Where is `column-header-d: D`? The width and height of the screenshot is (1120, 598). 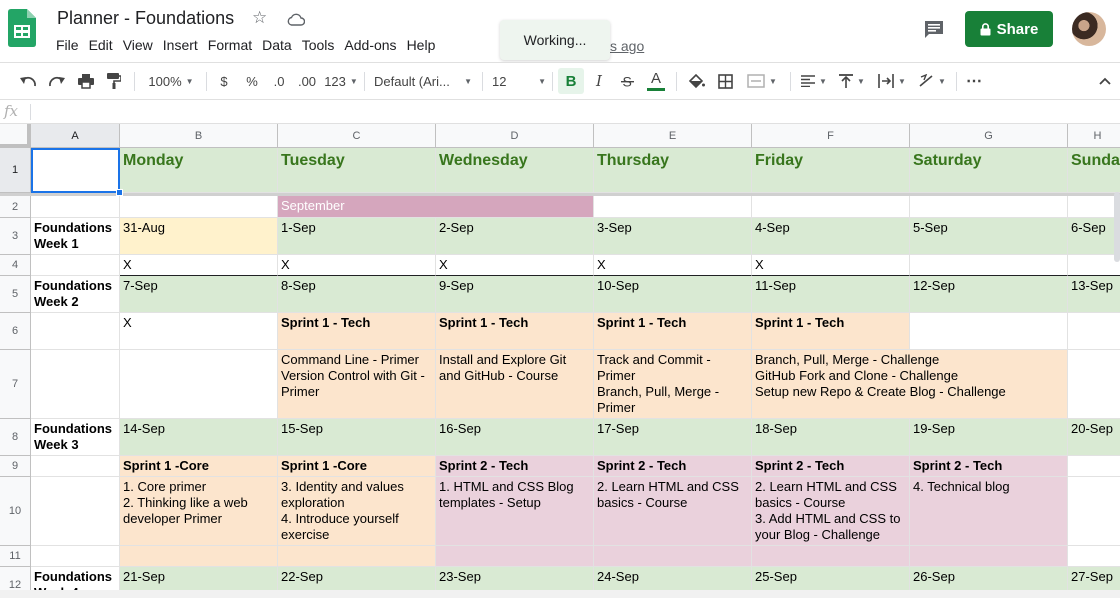
column-header-d: D is located at coordinates (515, 136).